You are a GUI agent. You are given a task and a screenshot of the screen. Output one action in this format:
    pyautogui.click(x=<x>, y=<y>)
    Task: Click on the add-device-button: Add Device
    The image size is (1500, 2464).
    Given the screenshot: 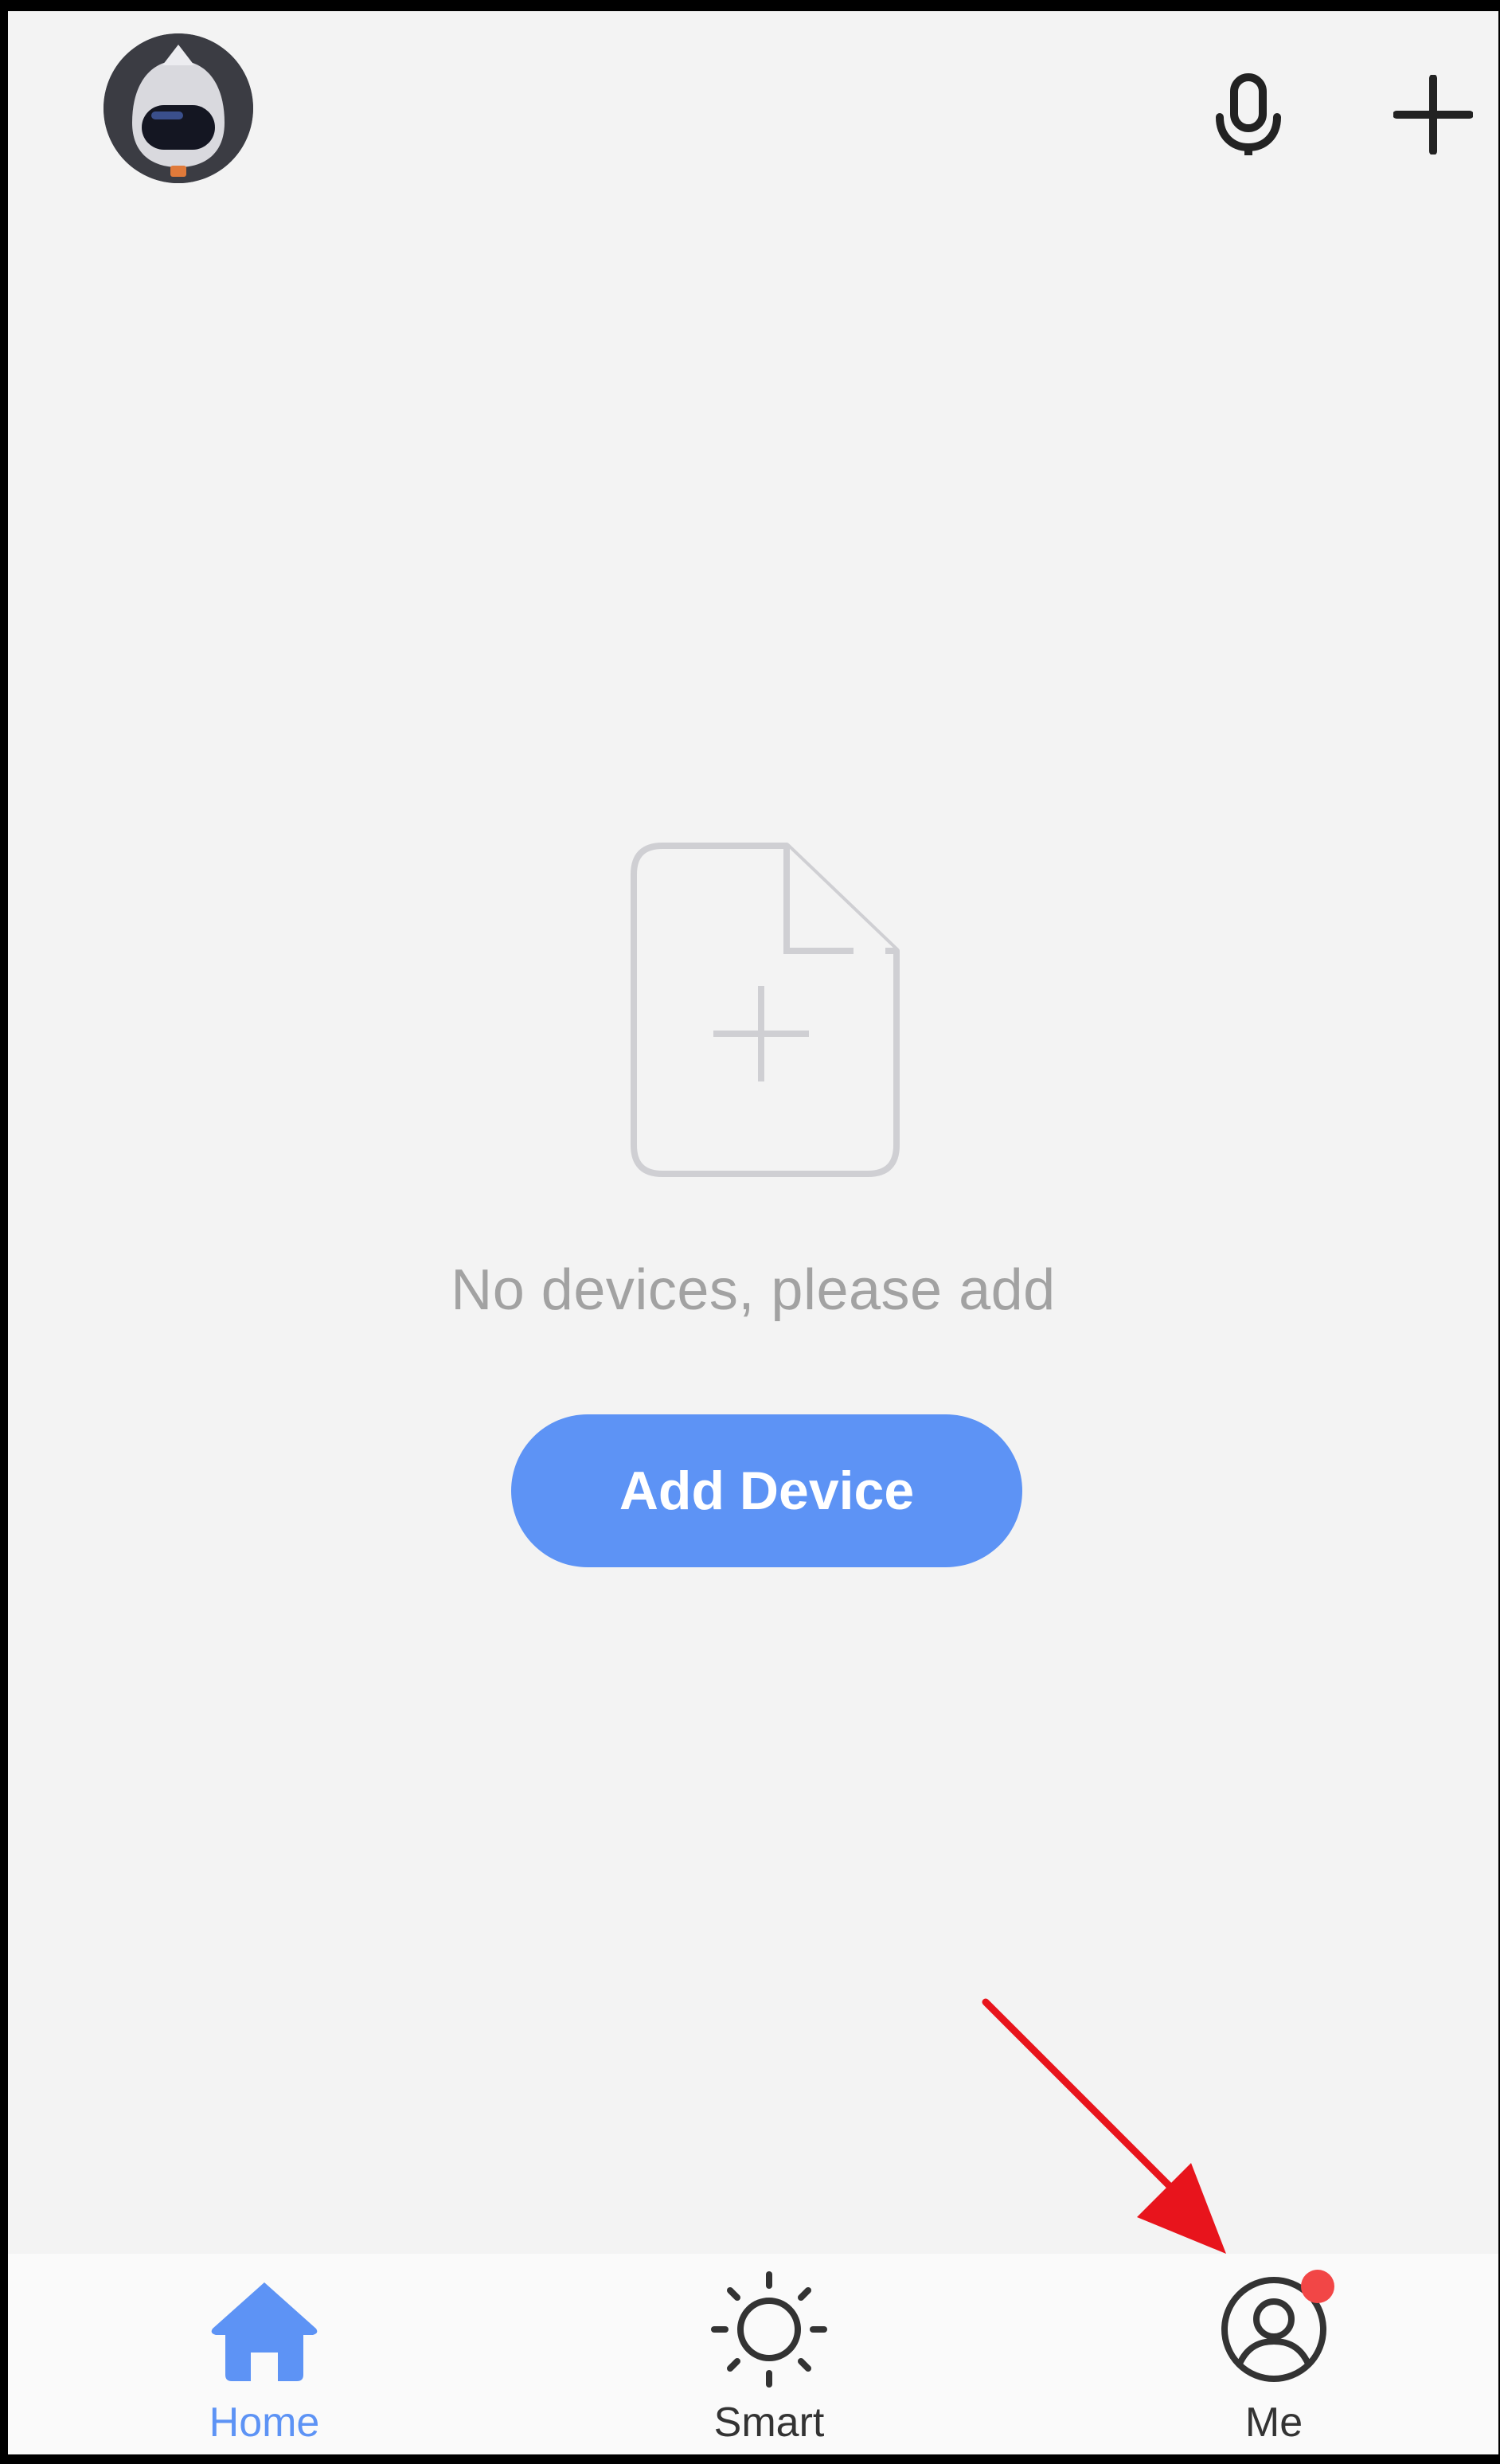 What is the action you would take?
    pyautogui.click(x=767, y=1490)
    